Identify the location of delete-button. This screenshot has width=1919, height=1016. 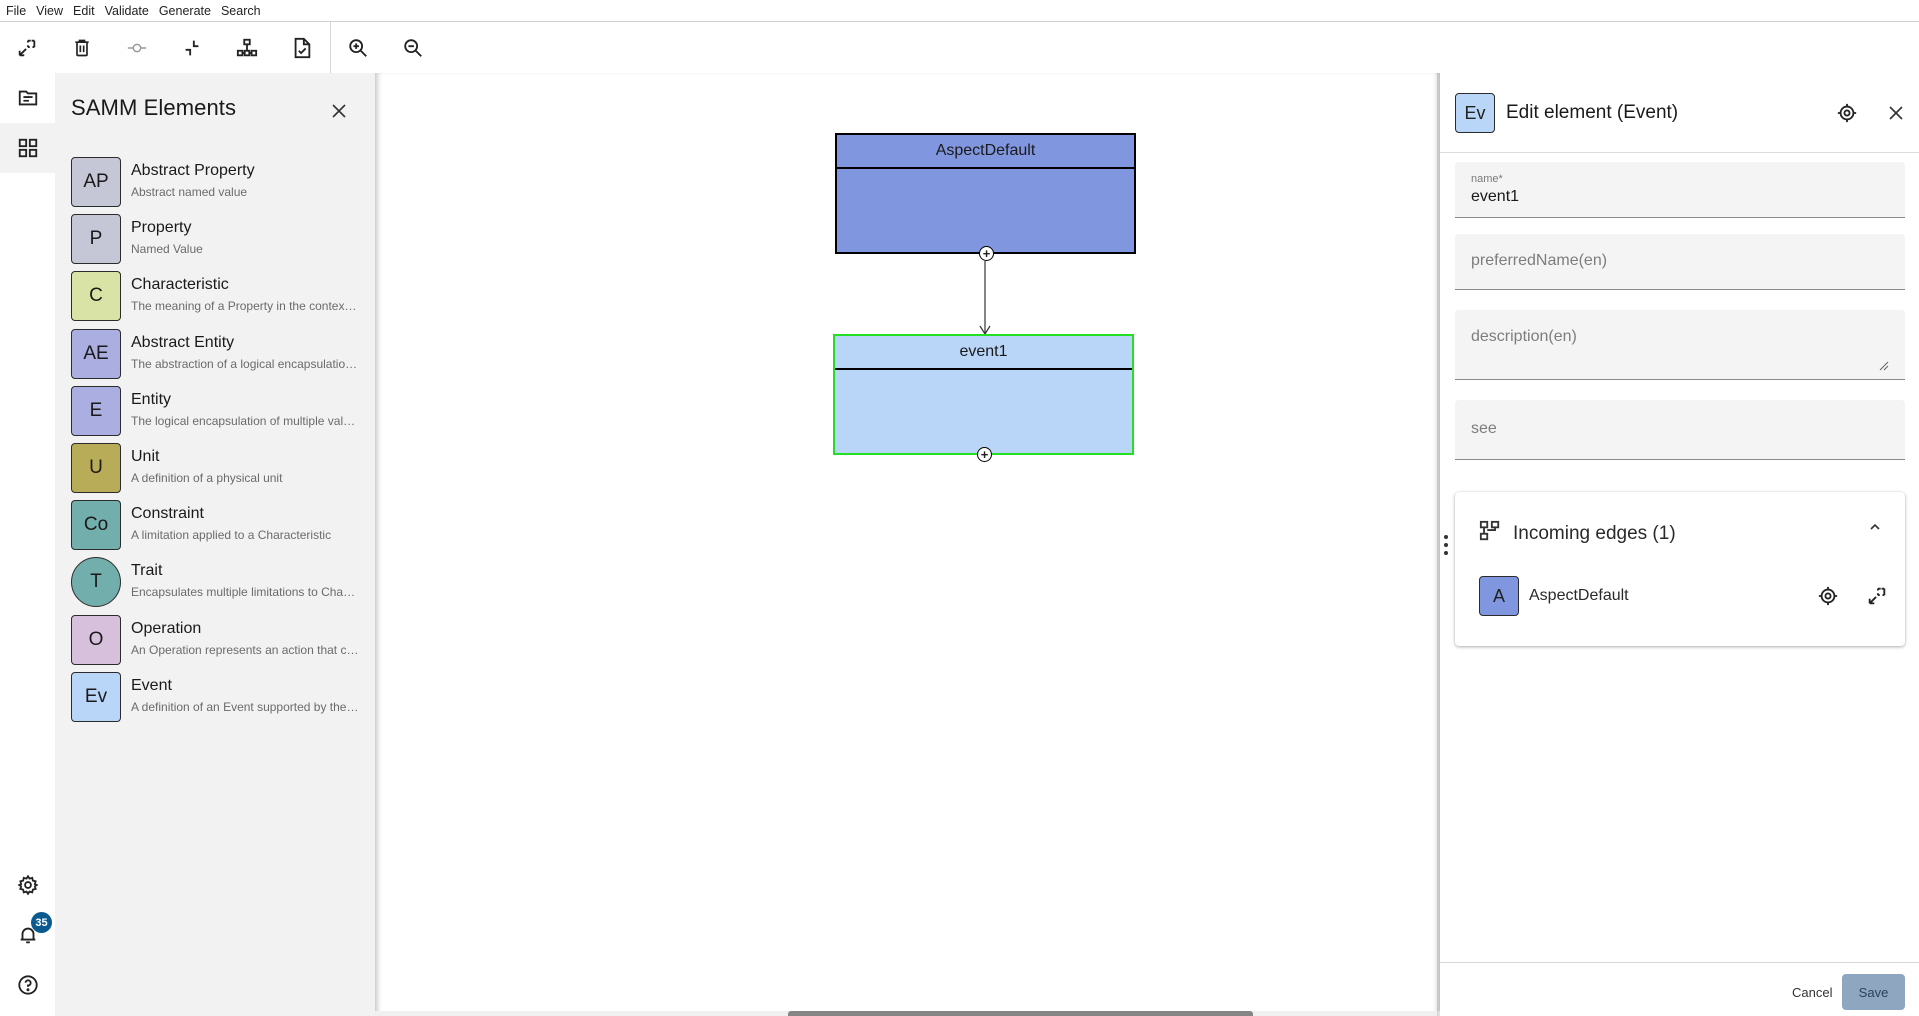
(82, 48).